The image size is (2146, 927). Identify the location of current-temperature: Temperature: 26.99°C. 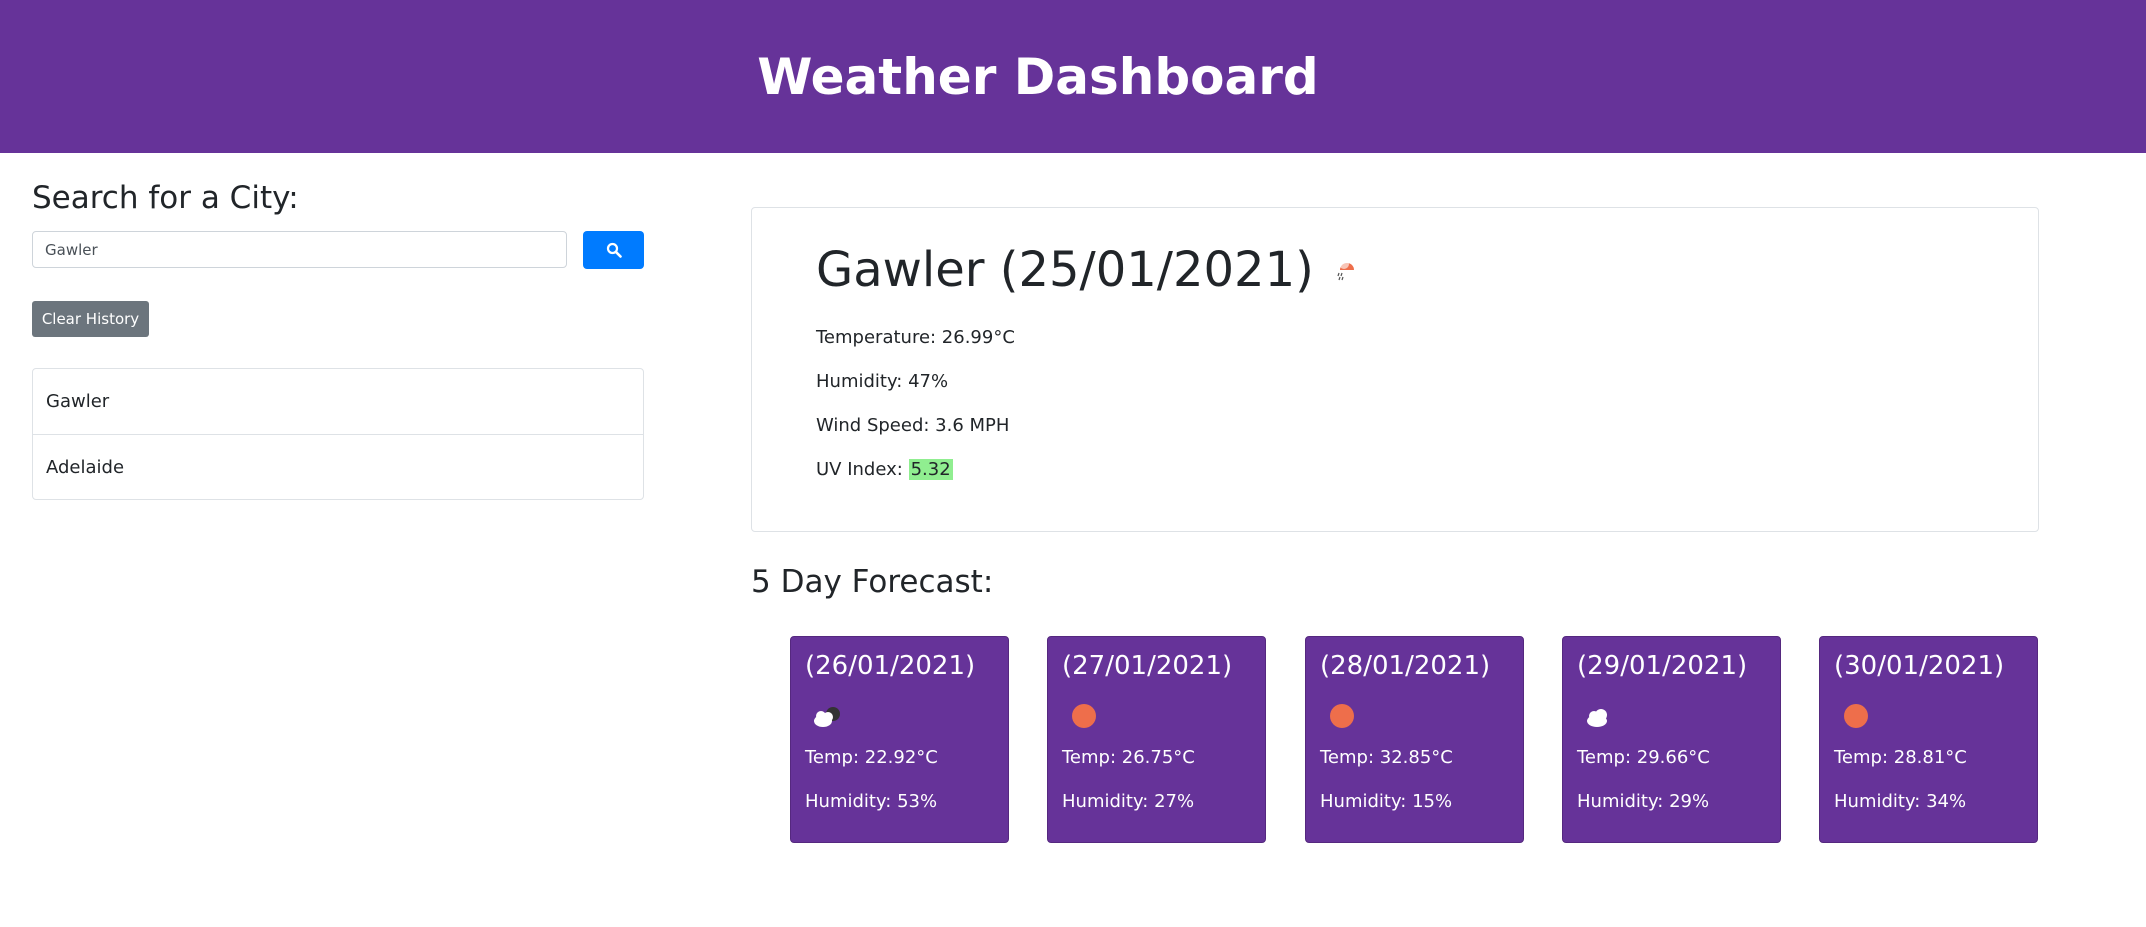
(915, 337).